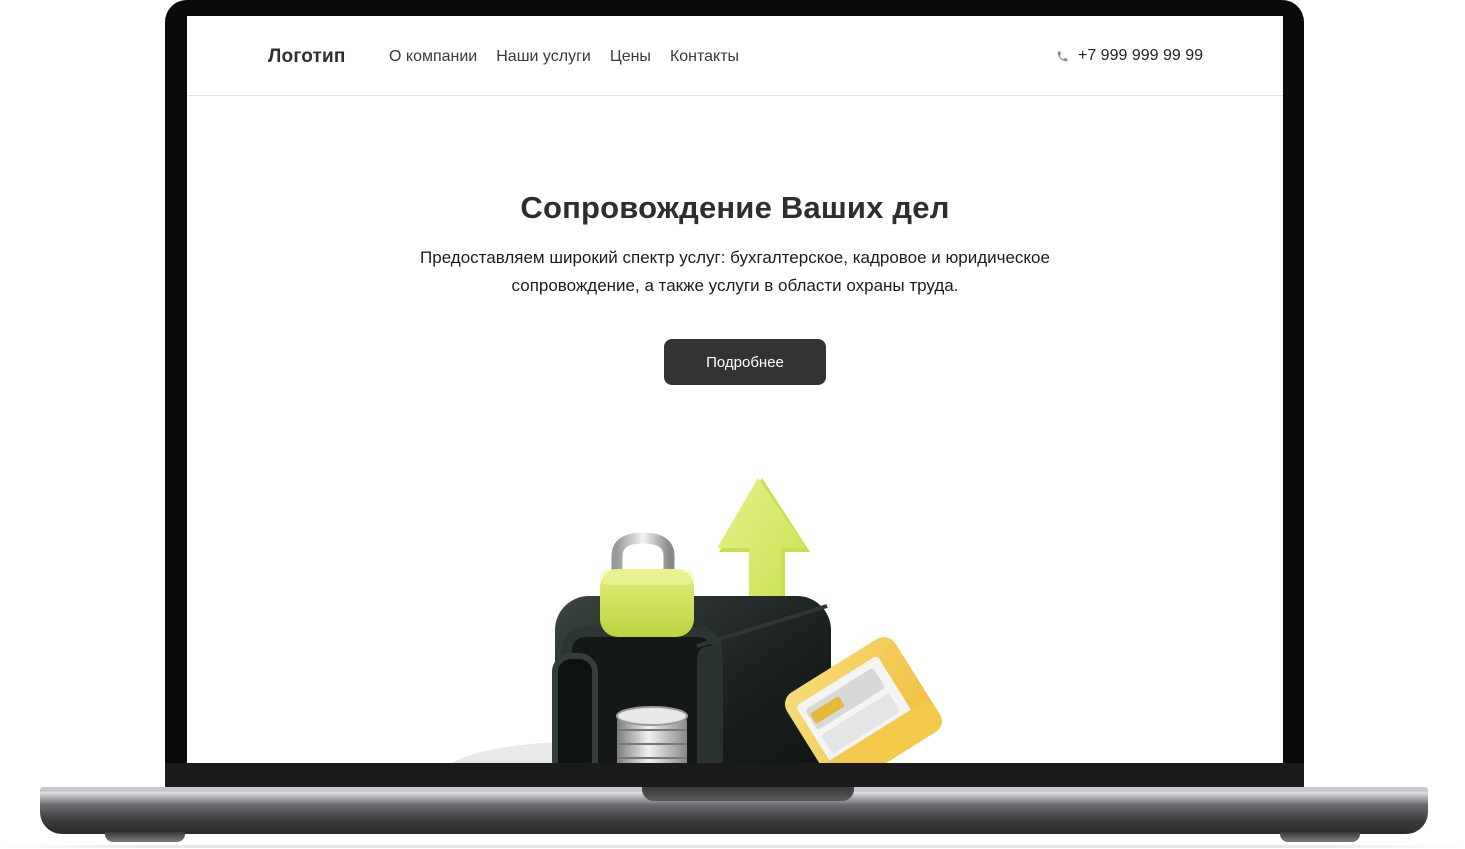 Image resolution: width=1465 pixels, height=849 pixels. What do you see at coordinates (1140, 55) in the screenshot?
I see `phone-number: +7 999 999 99 99` at bounding box center [1140, 55].